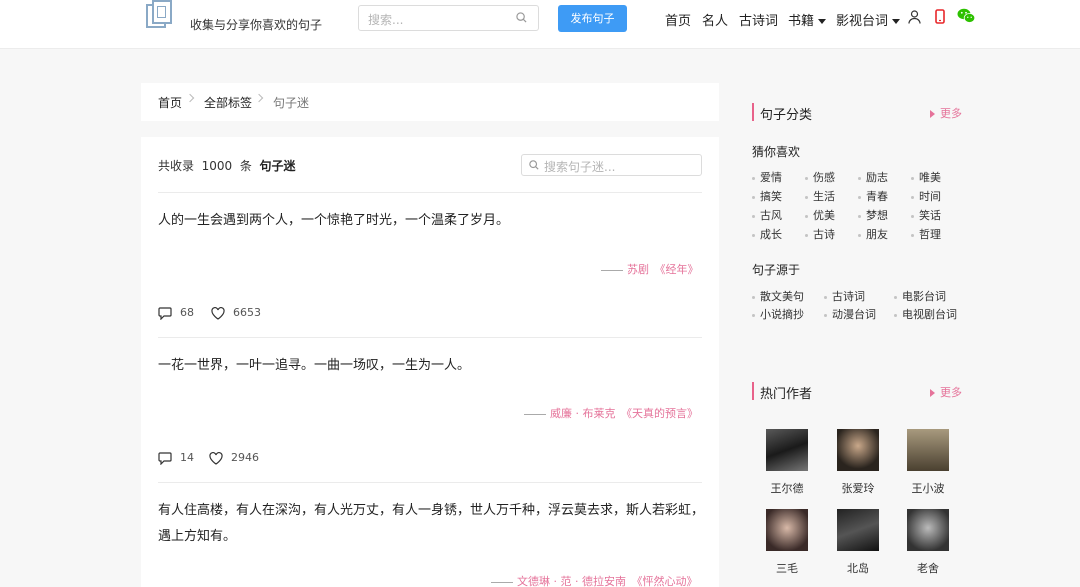 The image size is (1080, 587). What do you see at coordinates (245, 457) in the screenshot?
I see `like-count: 2946` at bounding box center [245, 457].